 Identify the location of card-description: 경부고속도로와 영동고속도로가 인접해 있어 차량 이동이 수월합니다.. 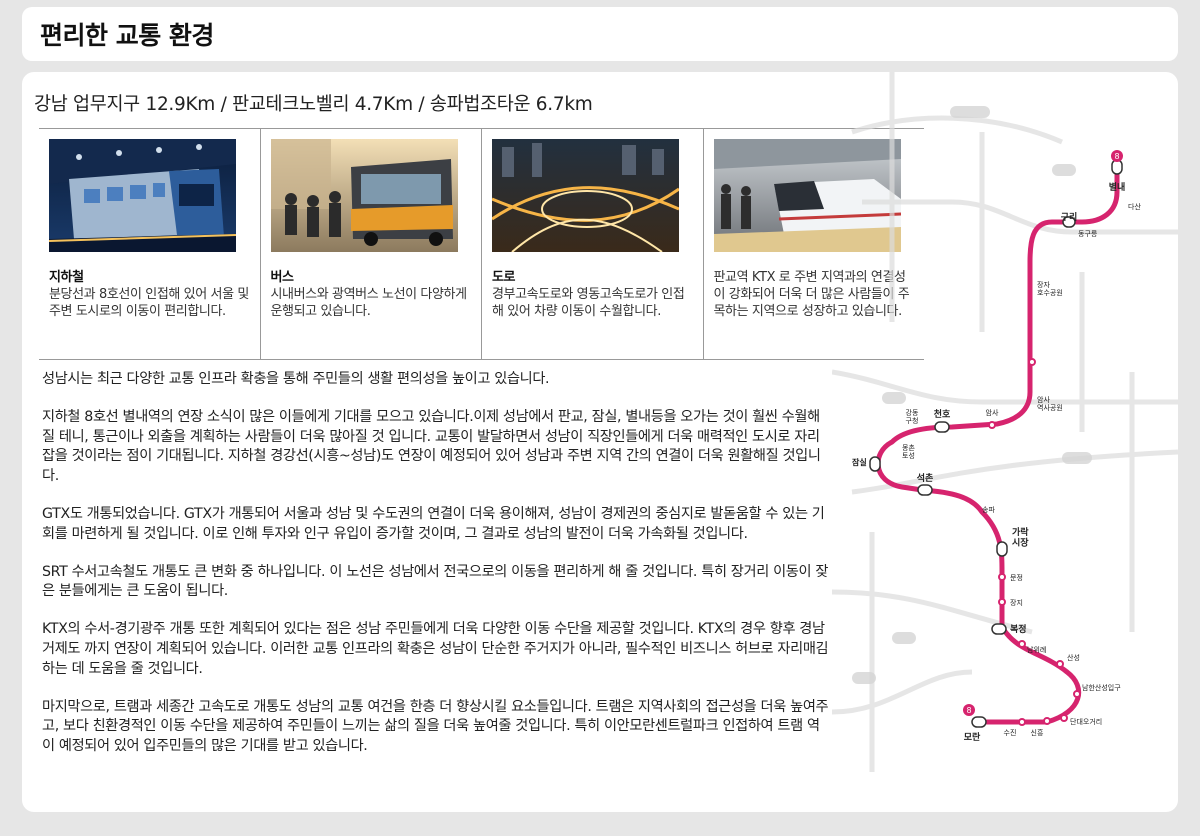
(588, 303).